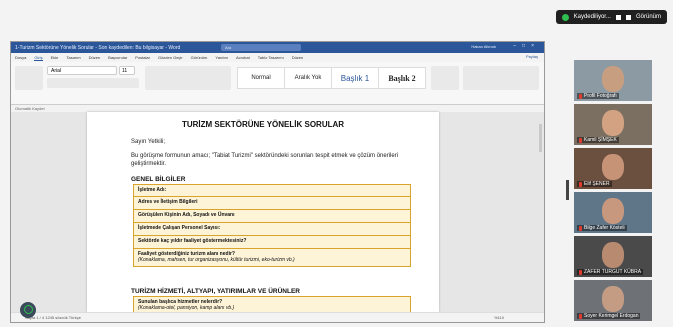  I want to click on participant-name: Bilge Zafer Kösteli, so click(604, 228).